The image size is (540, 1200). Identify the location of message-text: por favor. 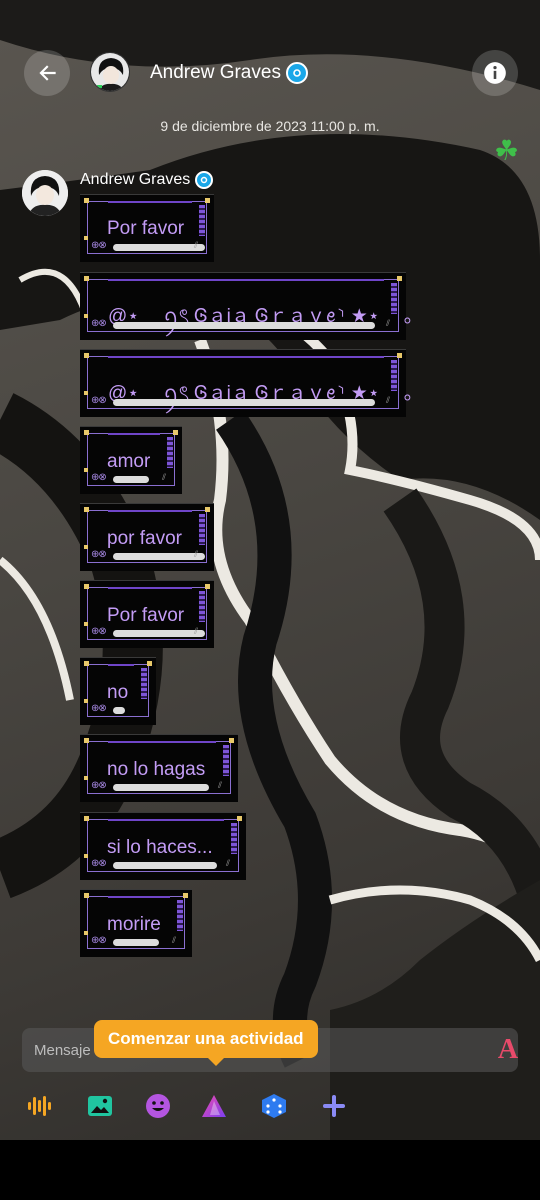
(144, 538).